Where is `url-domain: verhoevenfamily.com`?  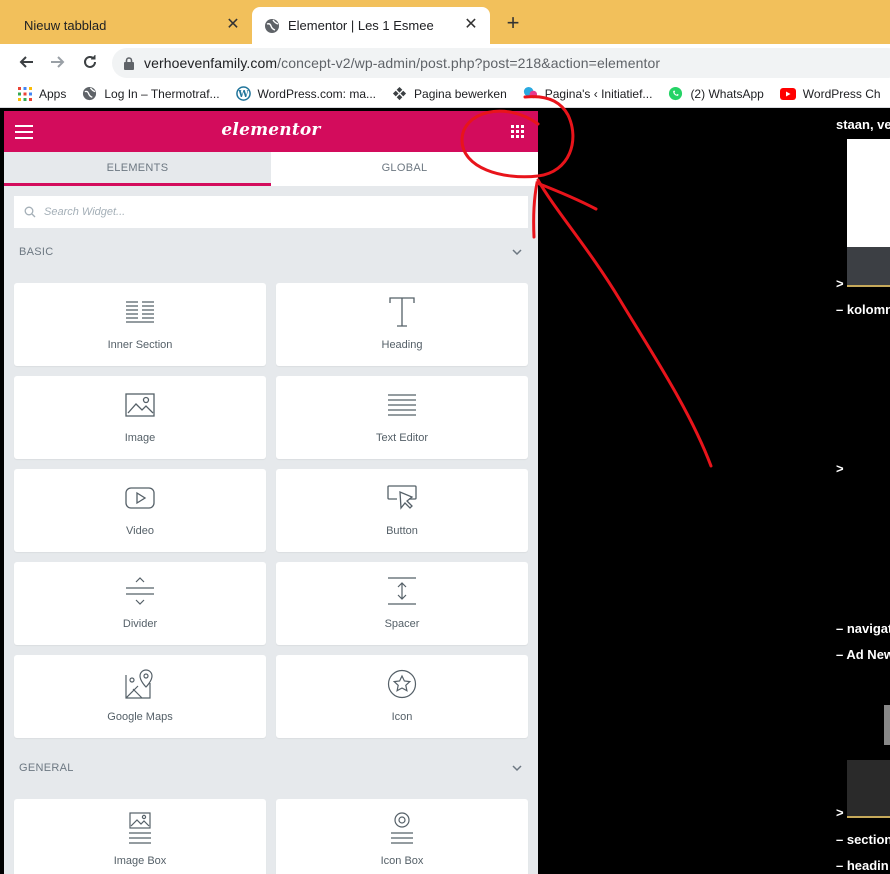 url-domain: verhoevenfamily.com is located at coordinates (211, 63).